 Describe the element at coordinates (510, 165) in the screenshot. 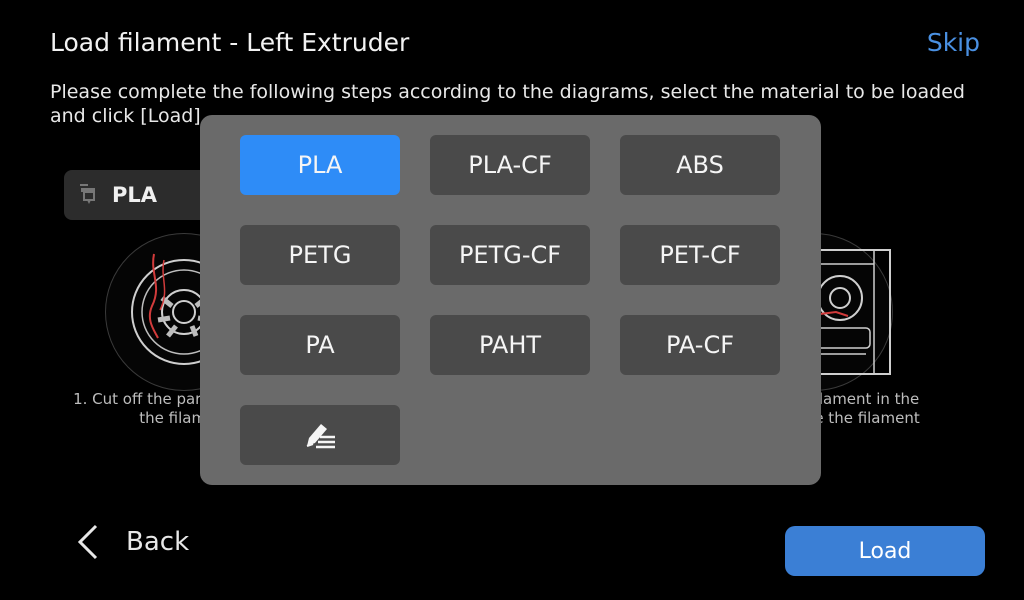

I see `material-option-pla-cf: PLA-CF` at that location.